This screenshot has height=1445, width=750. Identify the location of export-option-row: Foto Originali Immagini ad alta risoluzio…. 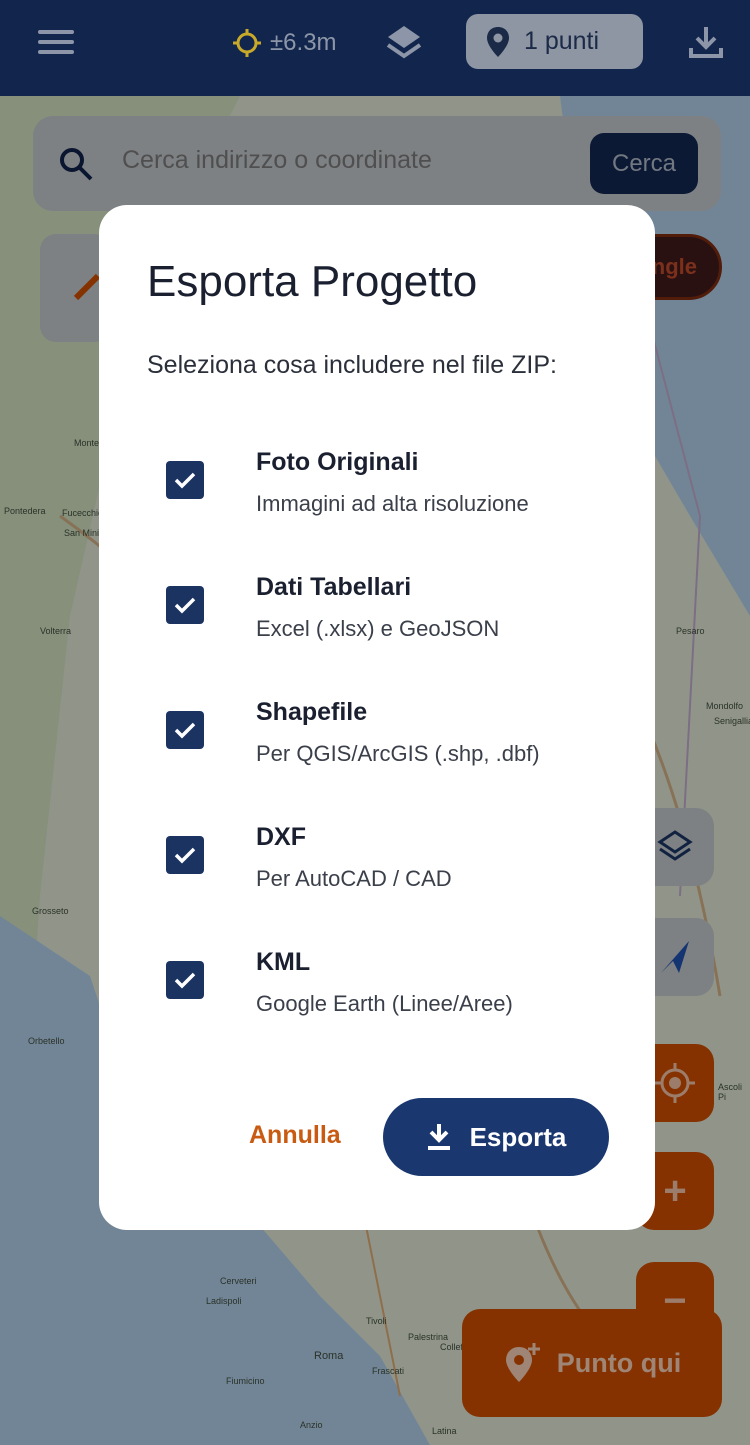
(377, 501).